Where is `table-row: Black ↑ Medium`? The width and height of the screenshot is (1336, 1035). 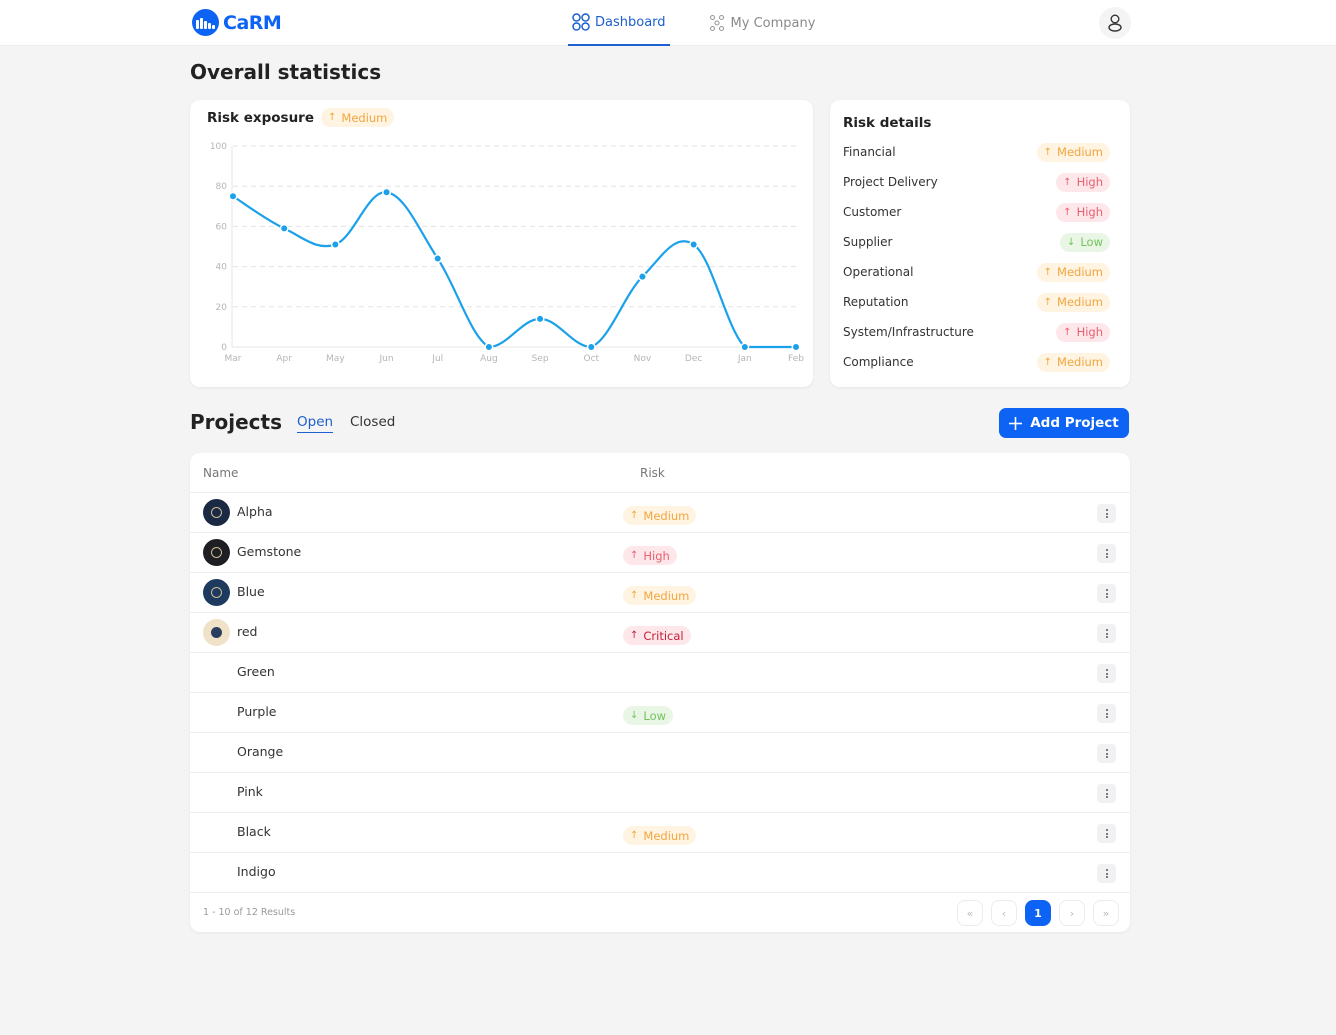
table-row: Black ↑ Medium is located at coordinates (660, 832).